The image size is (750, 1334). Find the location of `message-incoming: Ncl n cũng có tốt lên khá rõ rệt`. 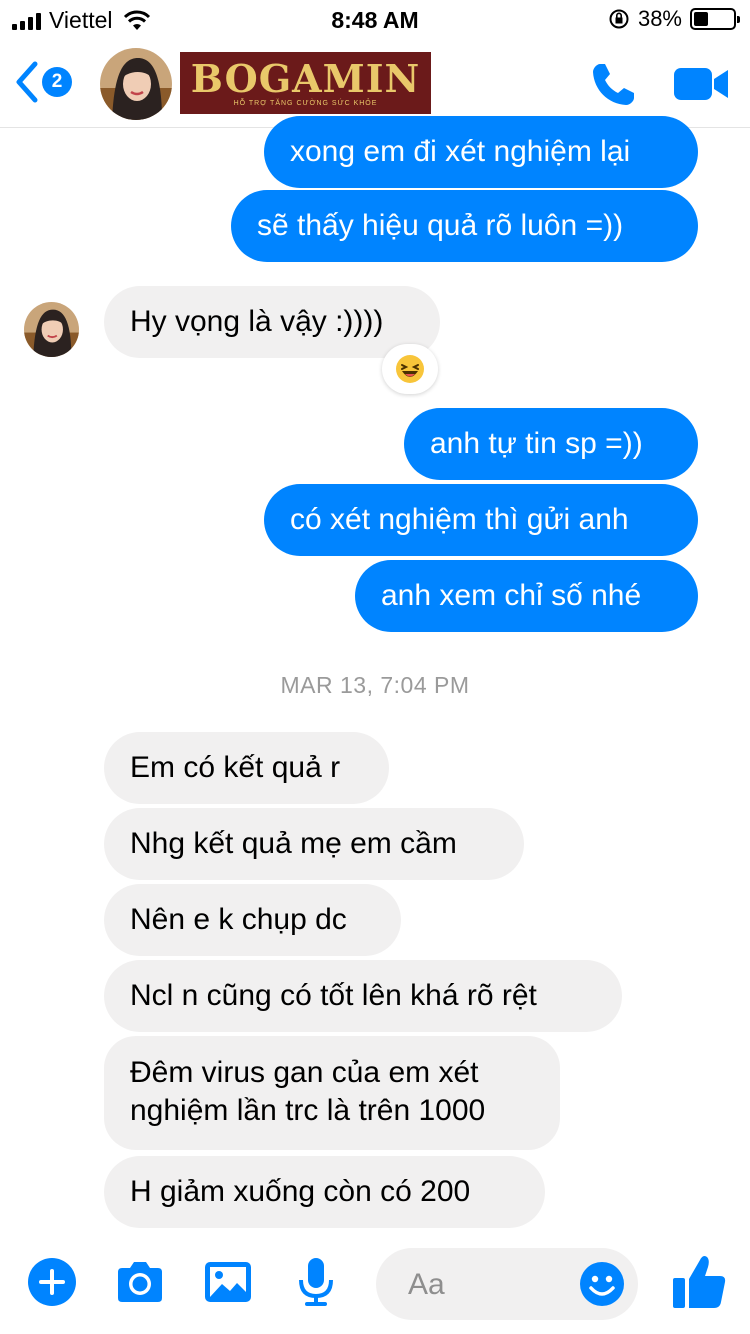

message-incoming: Ncl n cũng có tốt lên khá rõ rệt is located at coordinates (363, 996).